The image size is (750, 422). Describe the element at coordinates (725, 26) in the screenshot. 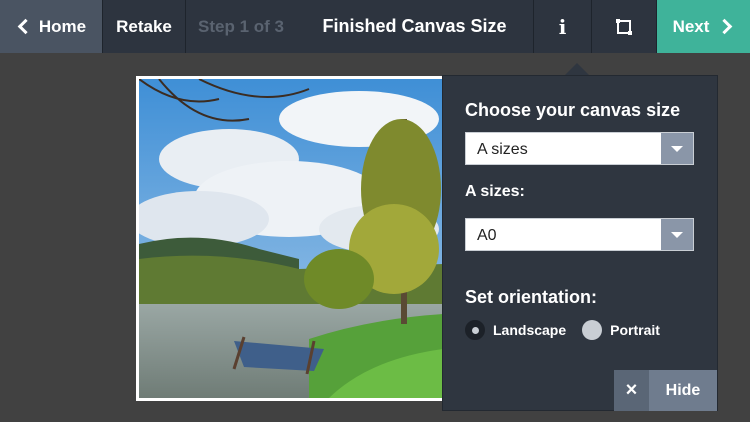

I see `chevron-right-icon` at that location.